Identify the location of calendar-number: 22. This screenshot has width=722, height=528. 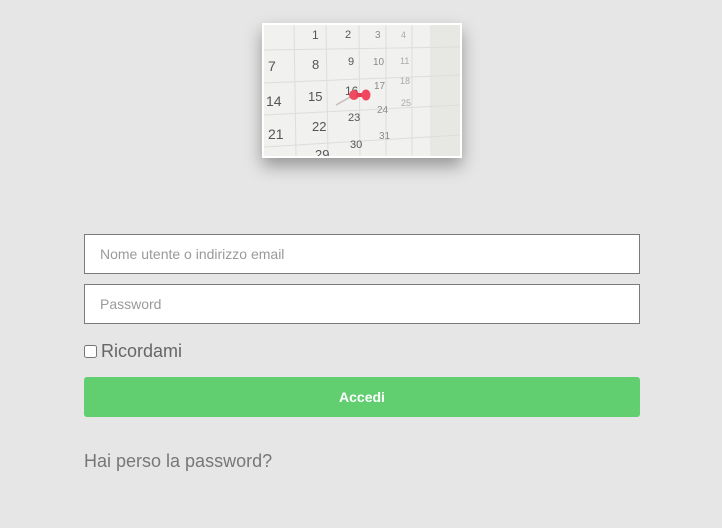
(319, 126).